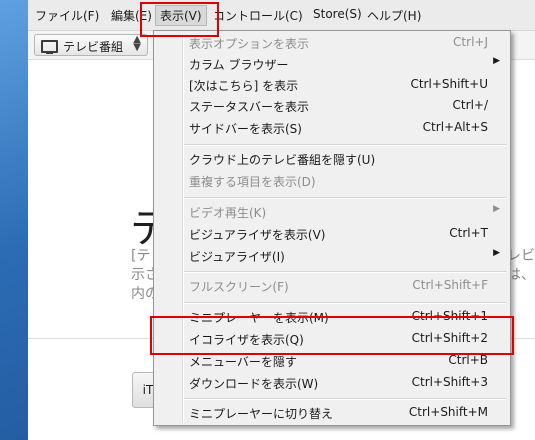  What do you see at coordinates (468, 360) in the screenshot?
I see `menu-item-shortcut: Ctrl+B` at bounding box center [468, 360].